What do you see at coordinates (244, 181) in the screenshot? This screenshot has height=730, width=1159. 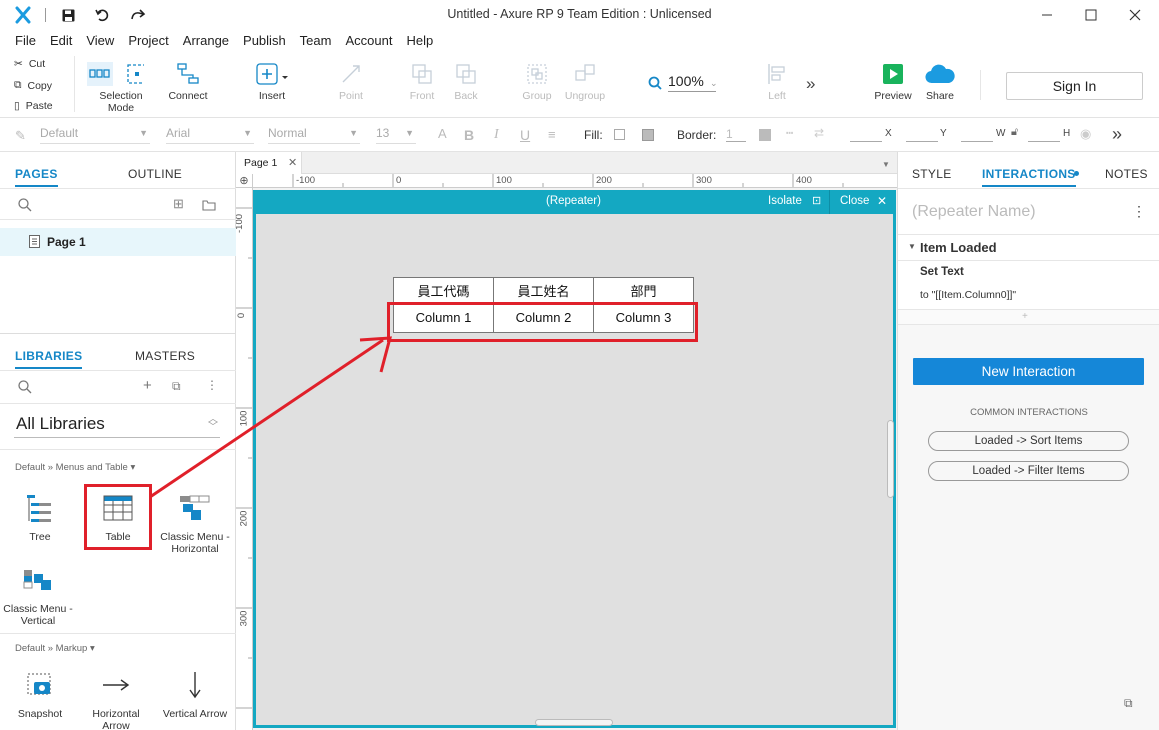 I see `ruler-origin-icon: ⊕` at bounding box center [244, 181].